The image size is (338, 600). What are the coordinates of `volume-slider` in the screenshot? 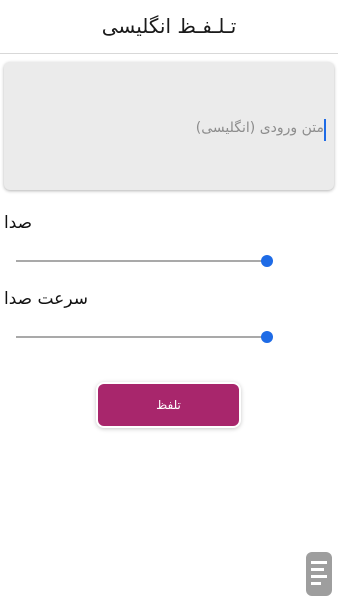 It's located at (144, 261).